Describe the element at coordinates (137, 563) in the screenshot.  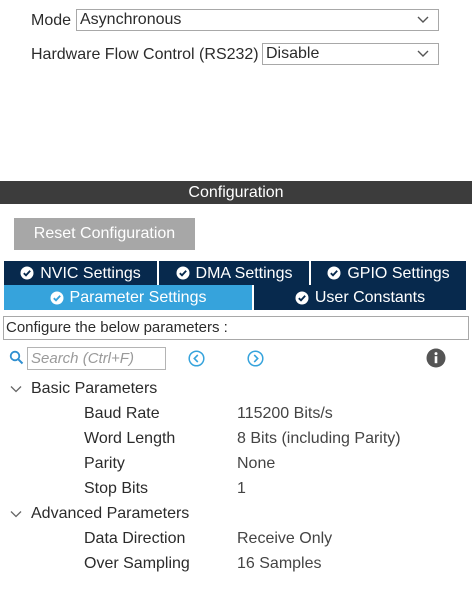
I see `param-name-over-sampling: Over Sampling` at that location.